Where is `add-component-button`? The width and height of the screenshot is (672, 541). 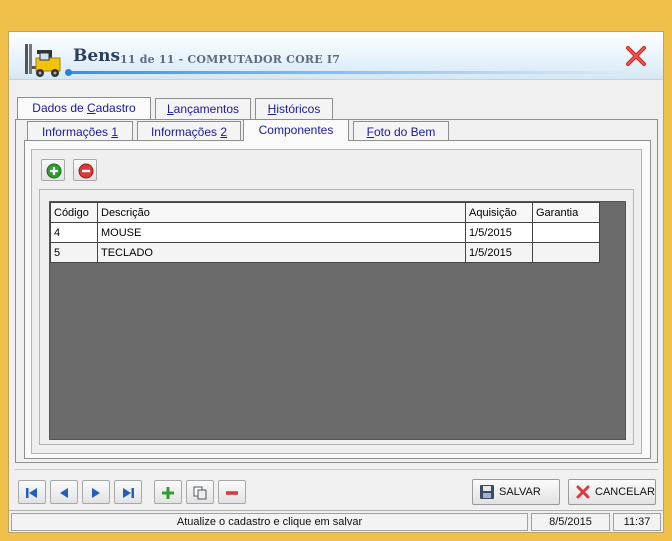 add-component-button is located at coordinates (53, 170).